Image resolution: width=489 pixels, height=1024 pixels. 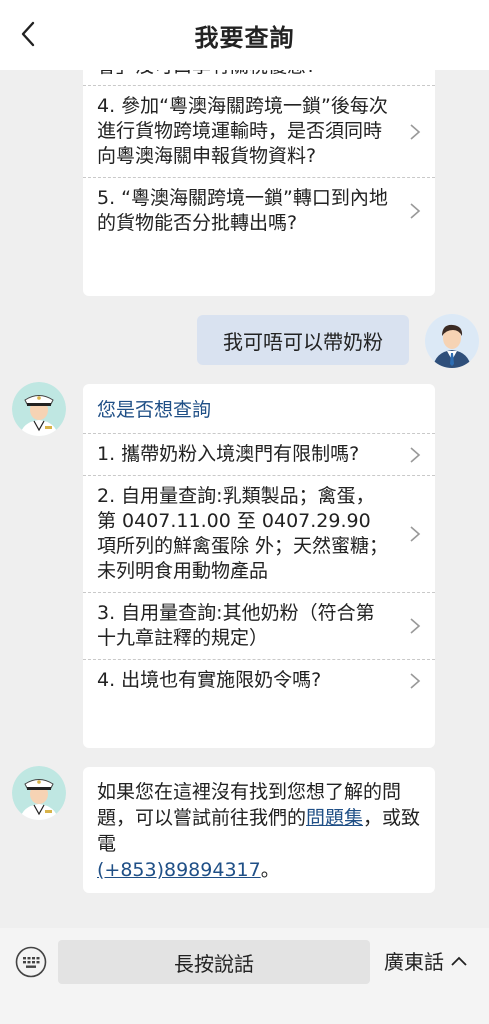 What do you see at coordinates (244, 37) in the screenshot?
I see `page-title: 我要查詢` at bounding box center [244, 37].